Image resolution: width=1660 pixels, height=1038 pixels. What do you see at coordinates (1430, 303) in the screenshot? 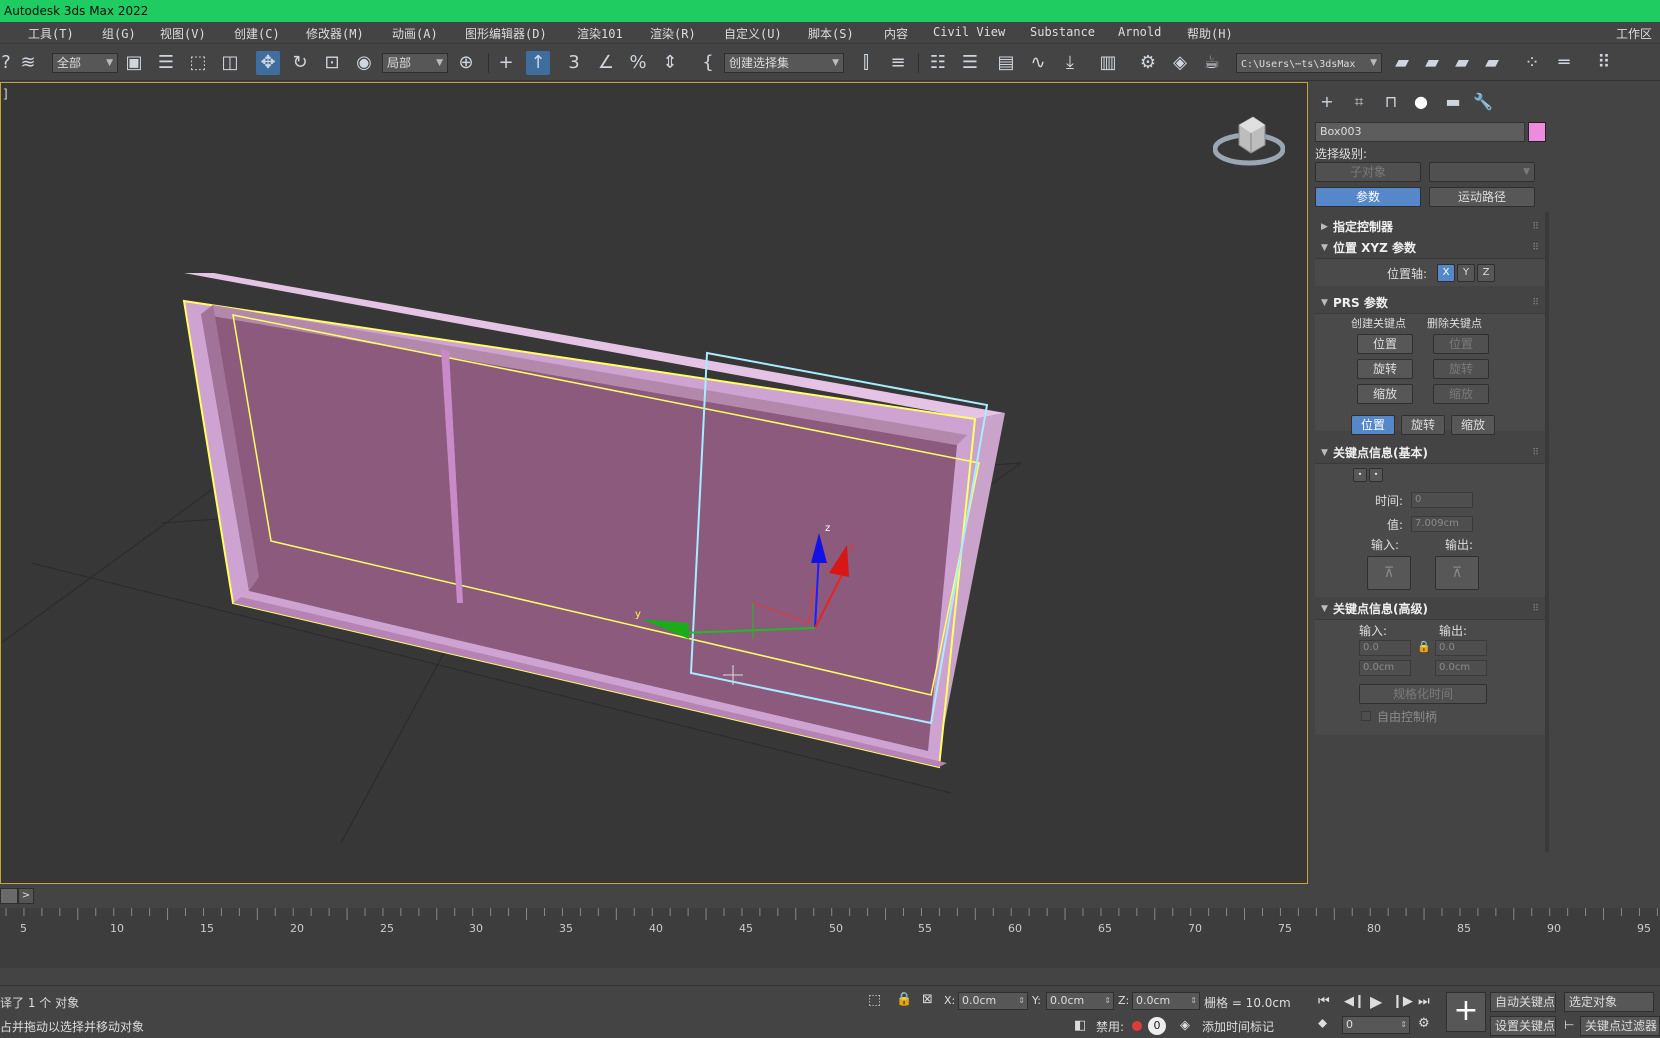
I see `prs-rollout: ▼ PRS 参数 ⠿` at bounding box center [1430, 303].